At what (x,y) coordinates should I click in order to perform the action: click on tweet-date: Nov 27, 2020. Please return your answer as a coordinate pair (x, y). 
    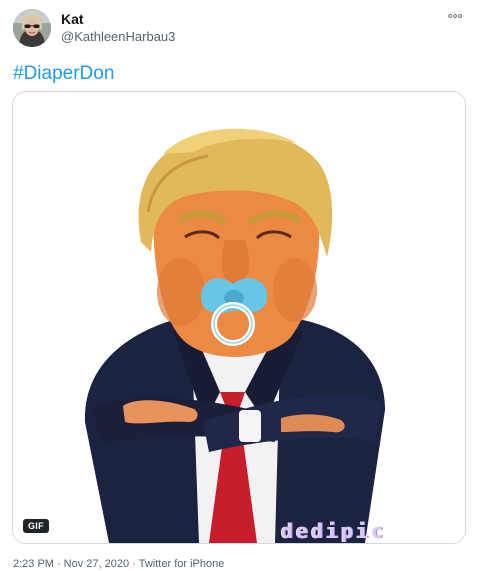
    Looking at the image, I should click on (96, 564).